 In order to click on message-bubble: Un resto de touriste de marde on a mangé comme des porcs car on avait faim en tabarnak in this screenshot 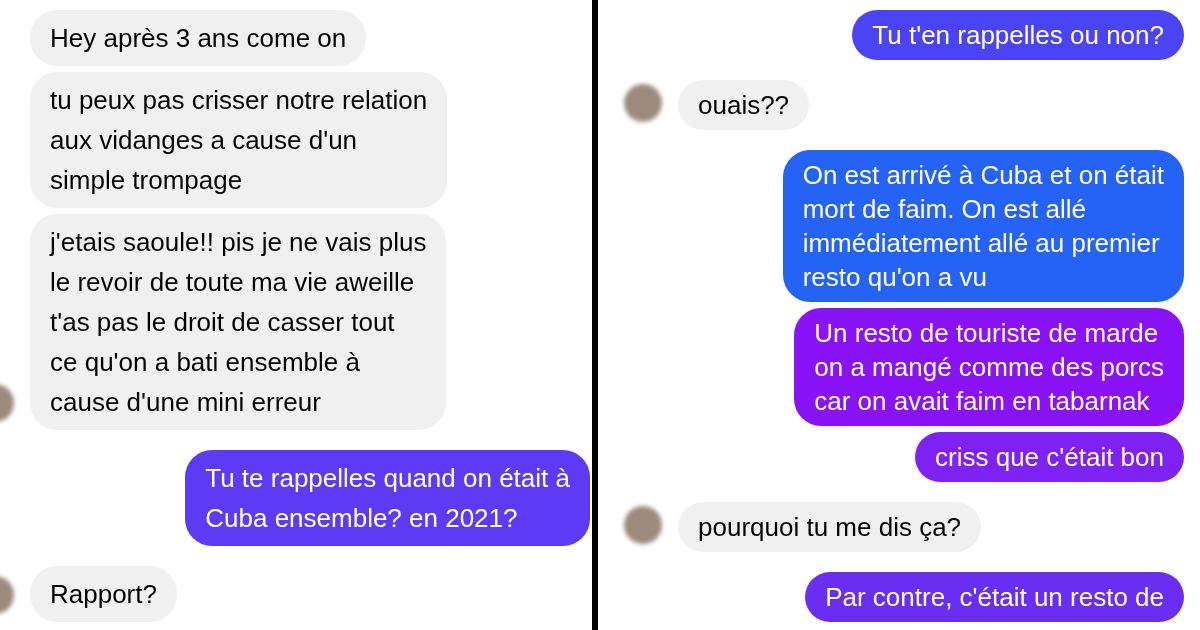, I will do `click(989, 367)`.